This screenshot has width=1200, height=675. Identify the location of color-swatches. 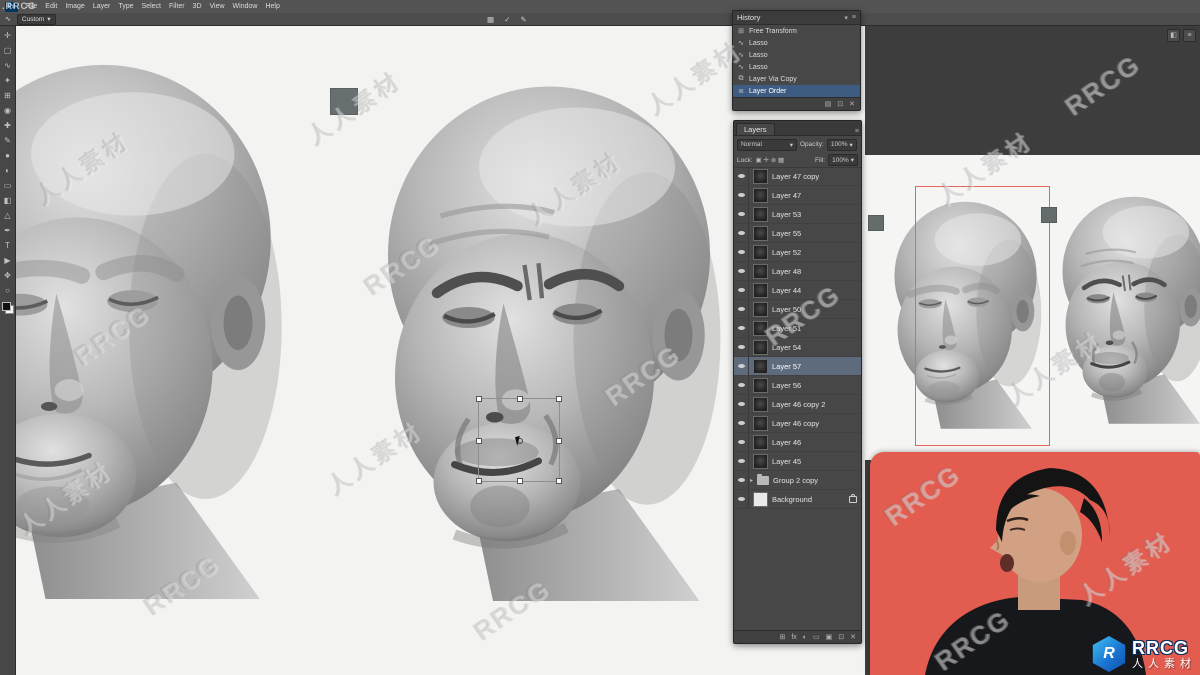
(7, 308).